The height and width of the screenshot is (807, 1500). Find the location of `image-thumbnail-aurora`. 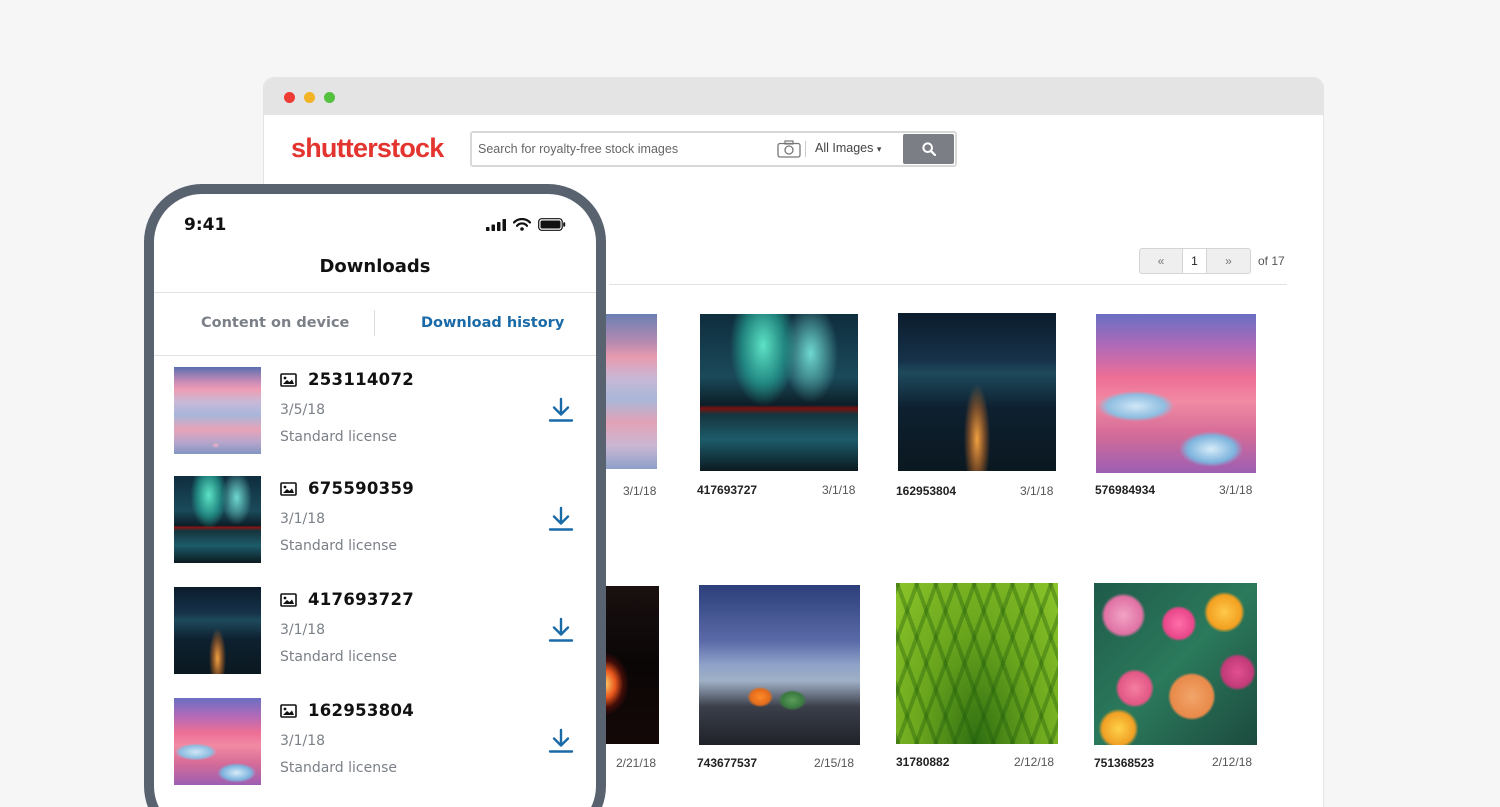

image-thumbnail-aurora is located at coordinates (779, 392).